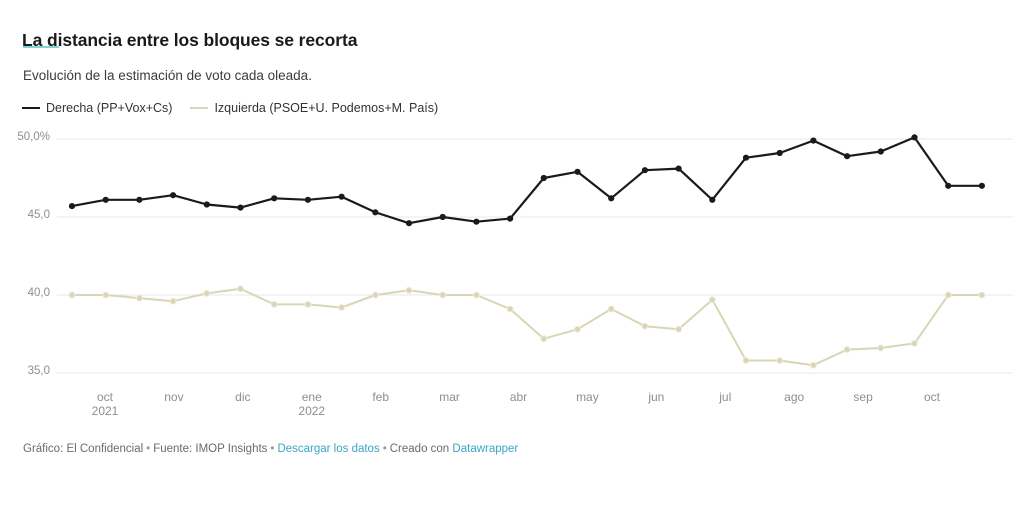 The image size is (1021, 507). I want to click on legend-label-izquierda: Izquierda (PSOE+U. Podemos+M. País), so click(326, 108).